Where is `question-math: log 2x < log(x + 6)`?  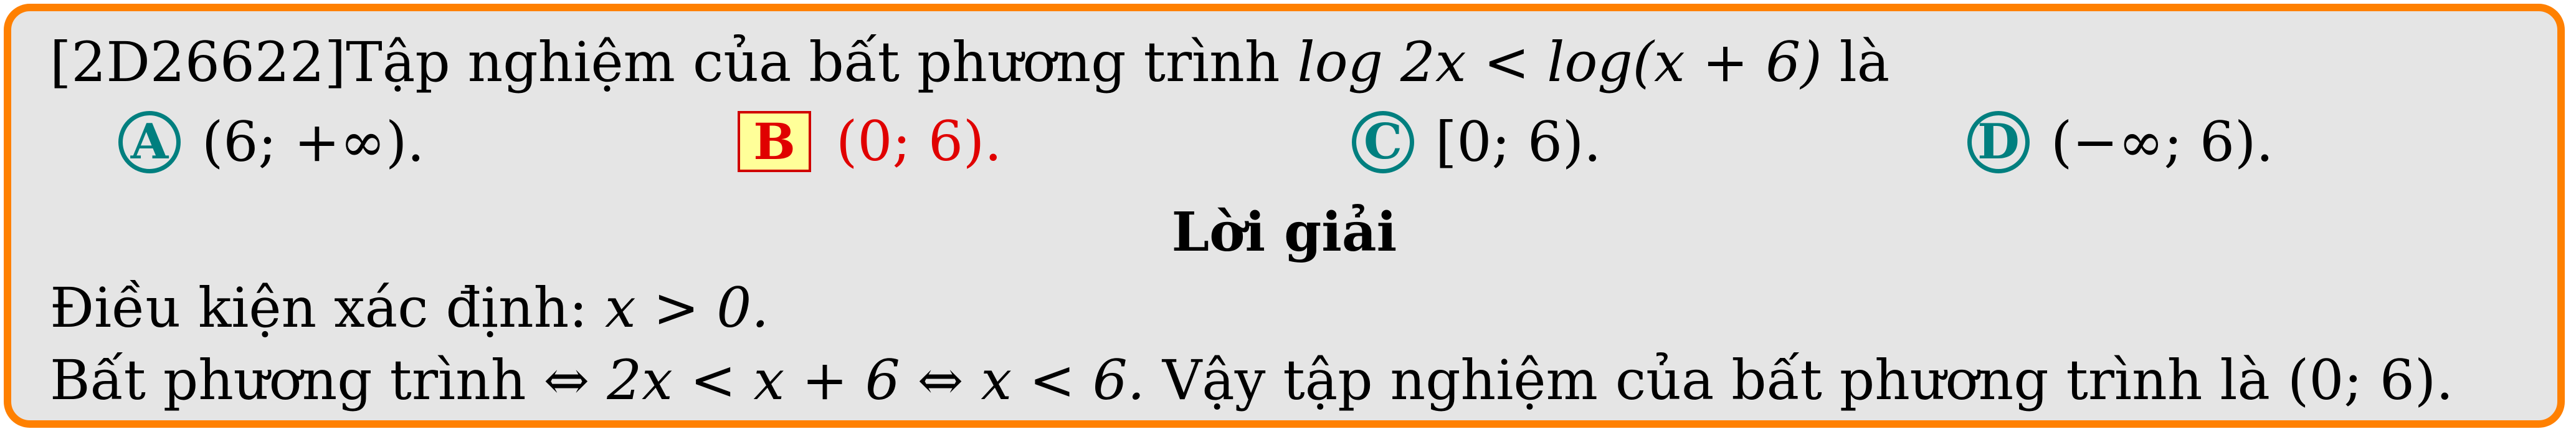 question-math: log 2x < log(x + 6) is located at coordinates (1559, 62).